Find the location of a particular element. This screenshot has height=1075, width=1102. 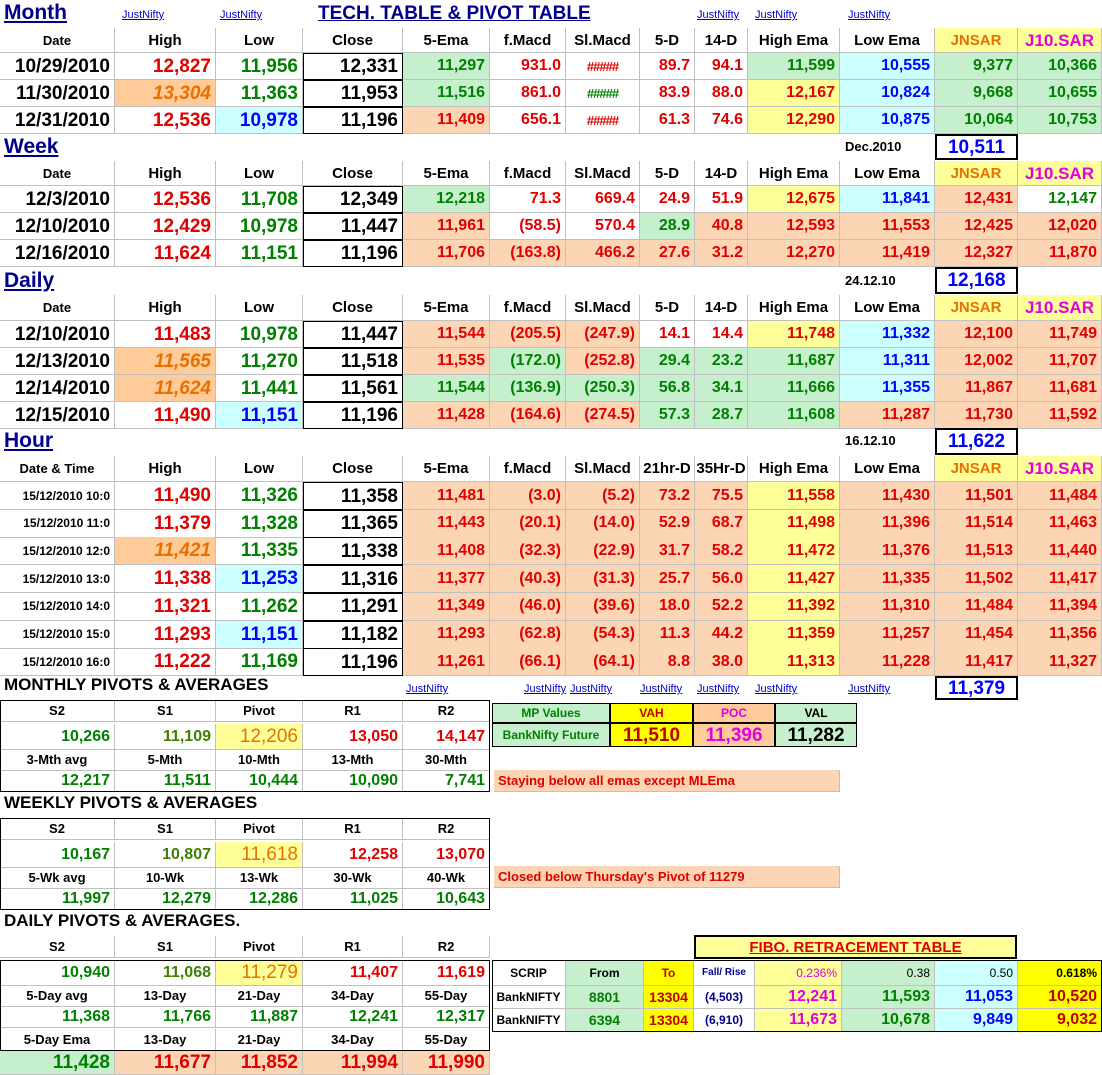

hour-row-2-col-7: 31.7 is located at coordinates (667, 551).